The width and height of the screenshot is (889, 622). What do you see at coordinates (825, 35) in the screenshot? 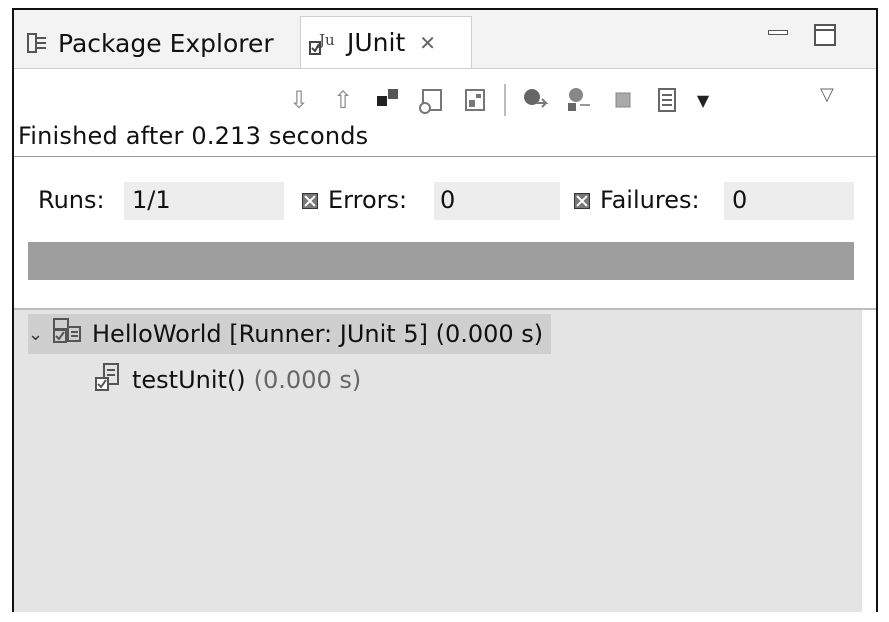
I see `maximize-button` at bounding box center [825, 35].